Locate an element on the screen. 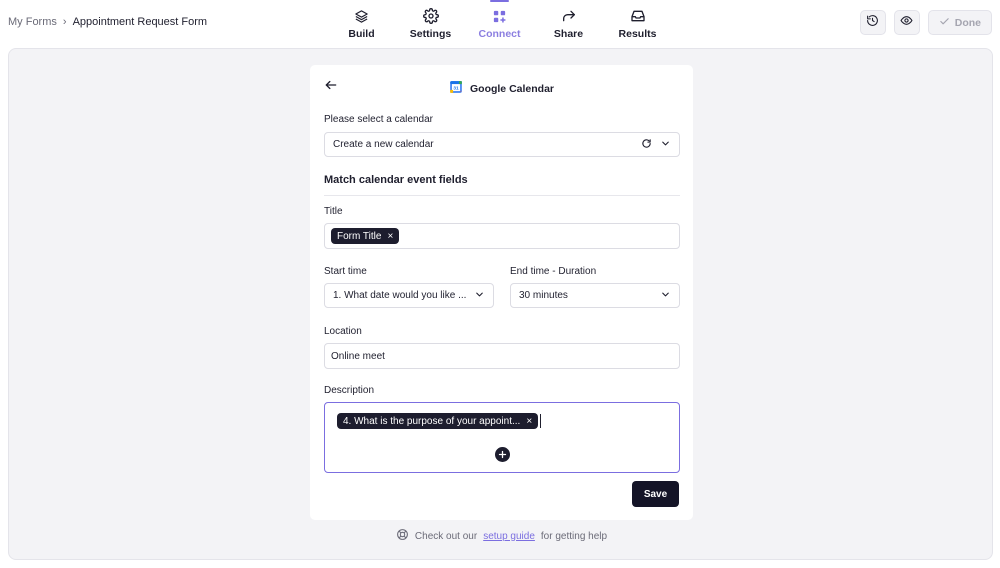 The image size is (1000, 568). help-prefix: Check out our is located at coordinates (446, 536).